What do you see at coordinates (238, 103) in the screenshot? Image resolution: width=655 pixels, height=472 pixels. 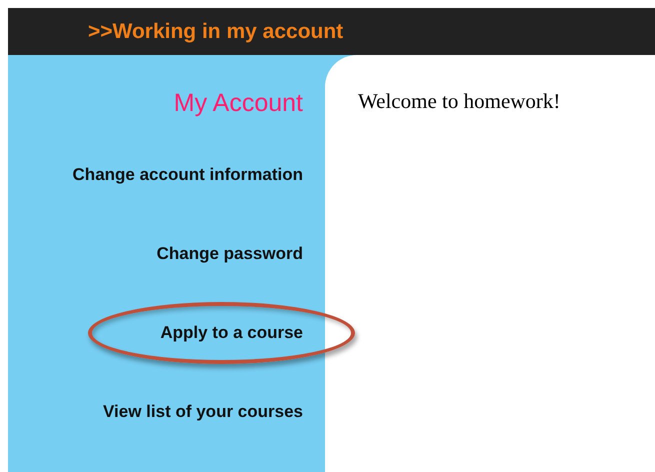 I see `sidebar-title: My Account` at bounding box center [238, 103].